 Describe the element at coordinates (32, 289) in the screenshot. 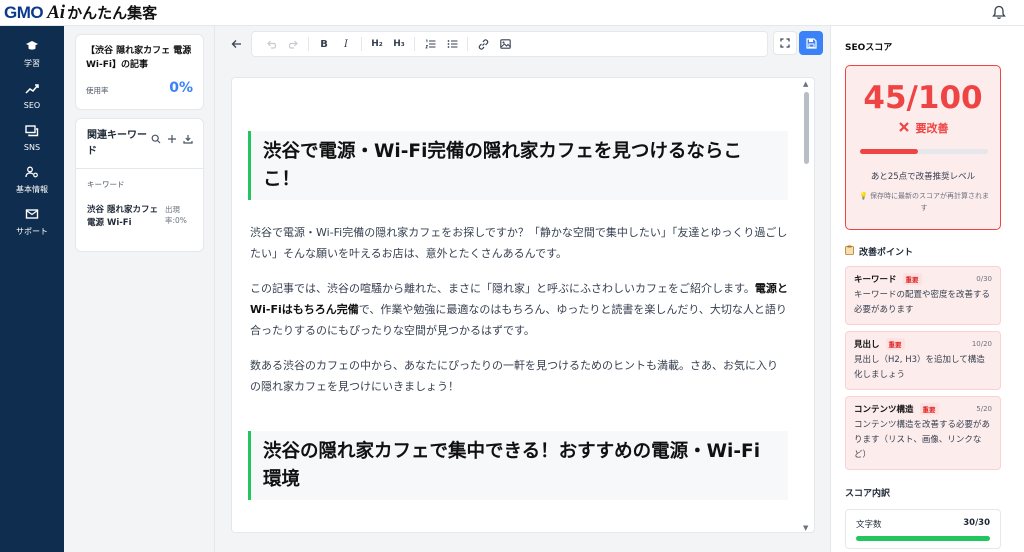

I see `main-nav: 学習 SEO SNS 基本情報 サポート` at that location.